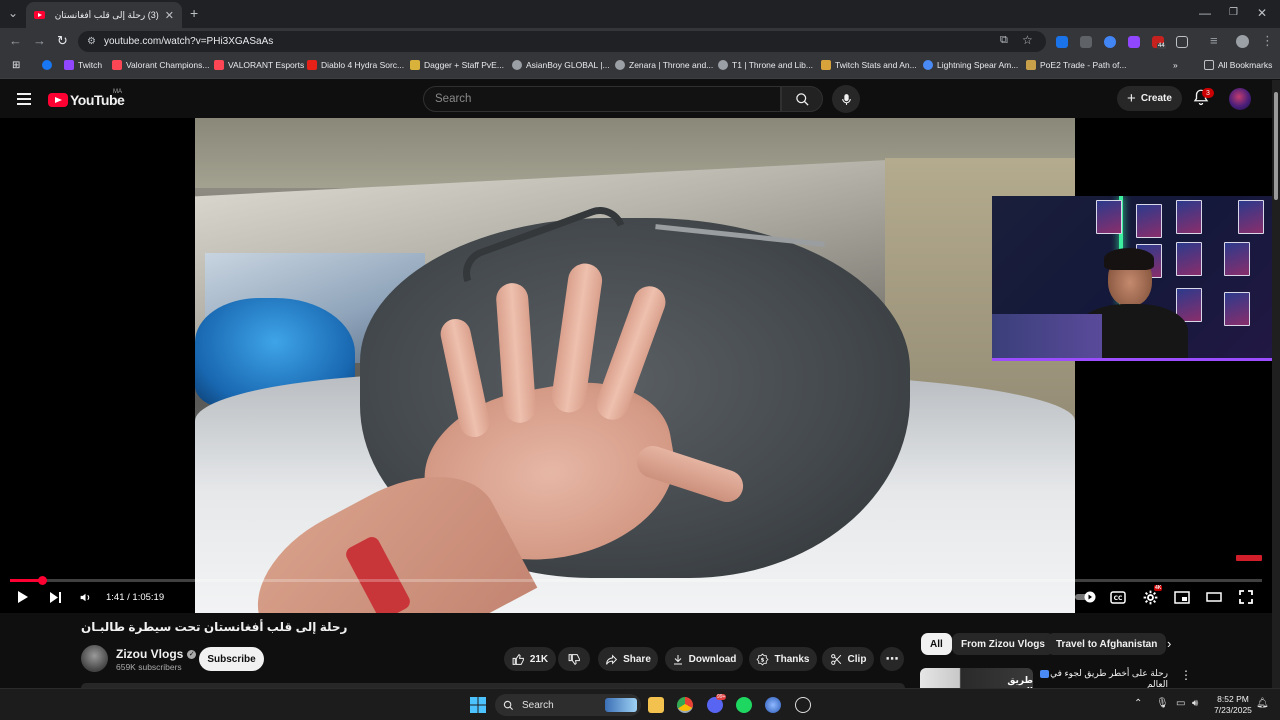  What do you see at coordinates (1242, 41) in the screenshot?
I see `profile-icon` at bounding box center [1242, 41].